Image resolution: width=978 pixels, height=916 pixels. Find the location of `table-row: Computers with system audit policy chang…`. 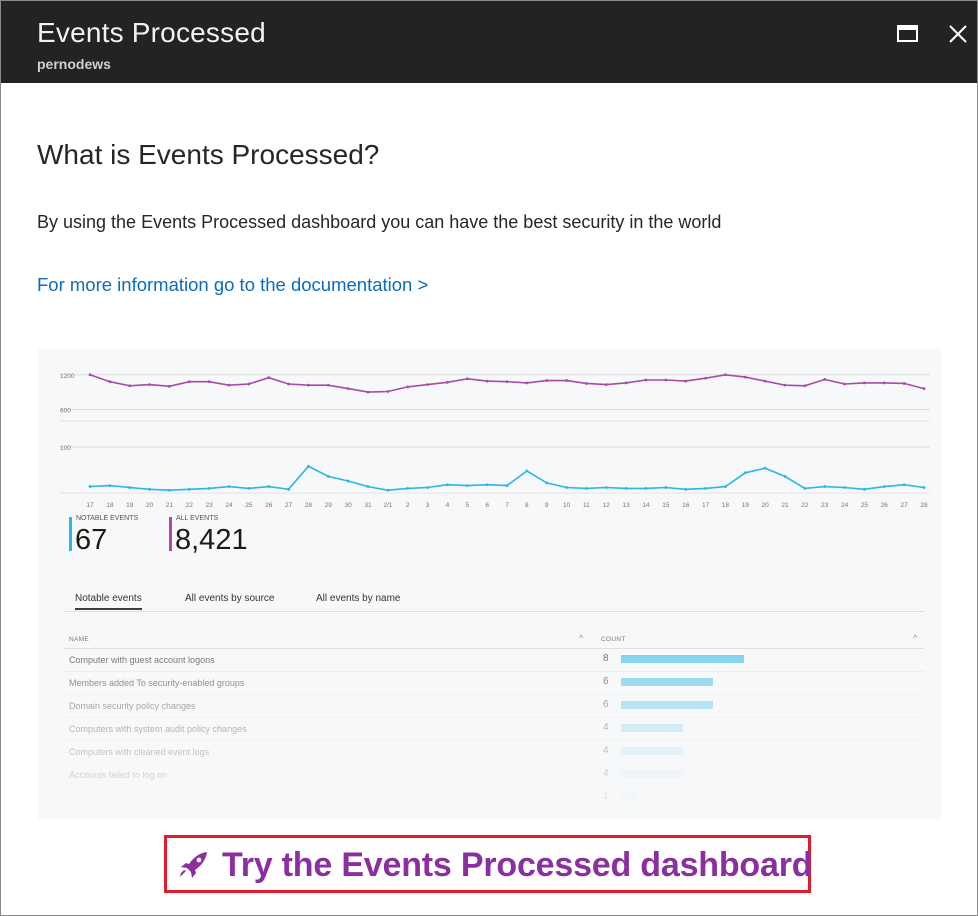

table-row: Computers with system audit policy chang… is located at coordinates (494, 729).